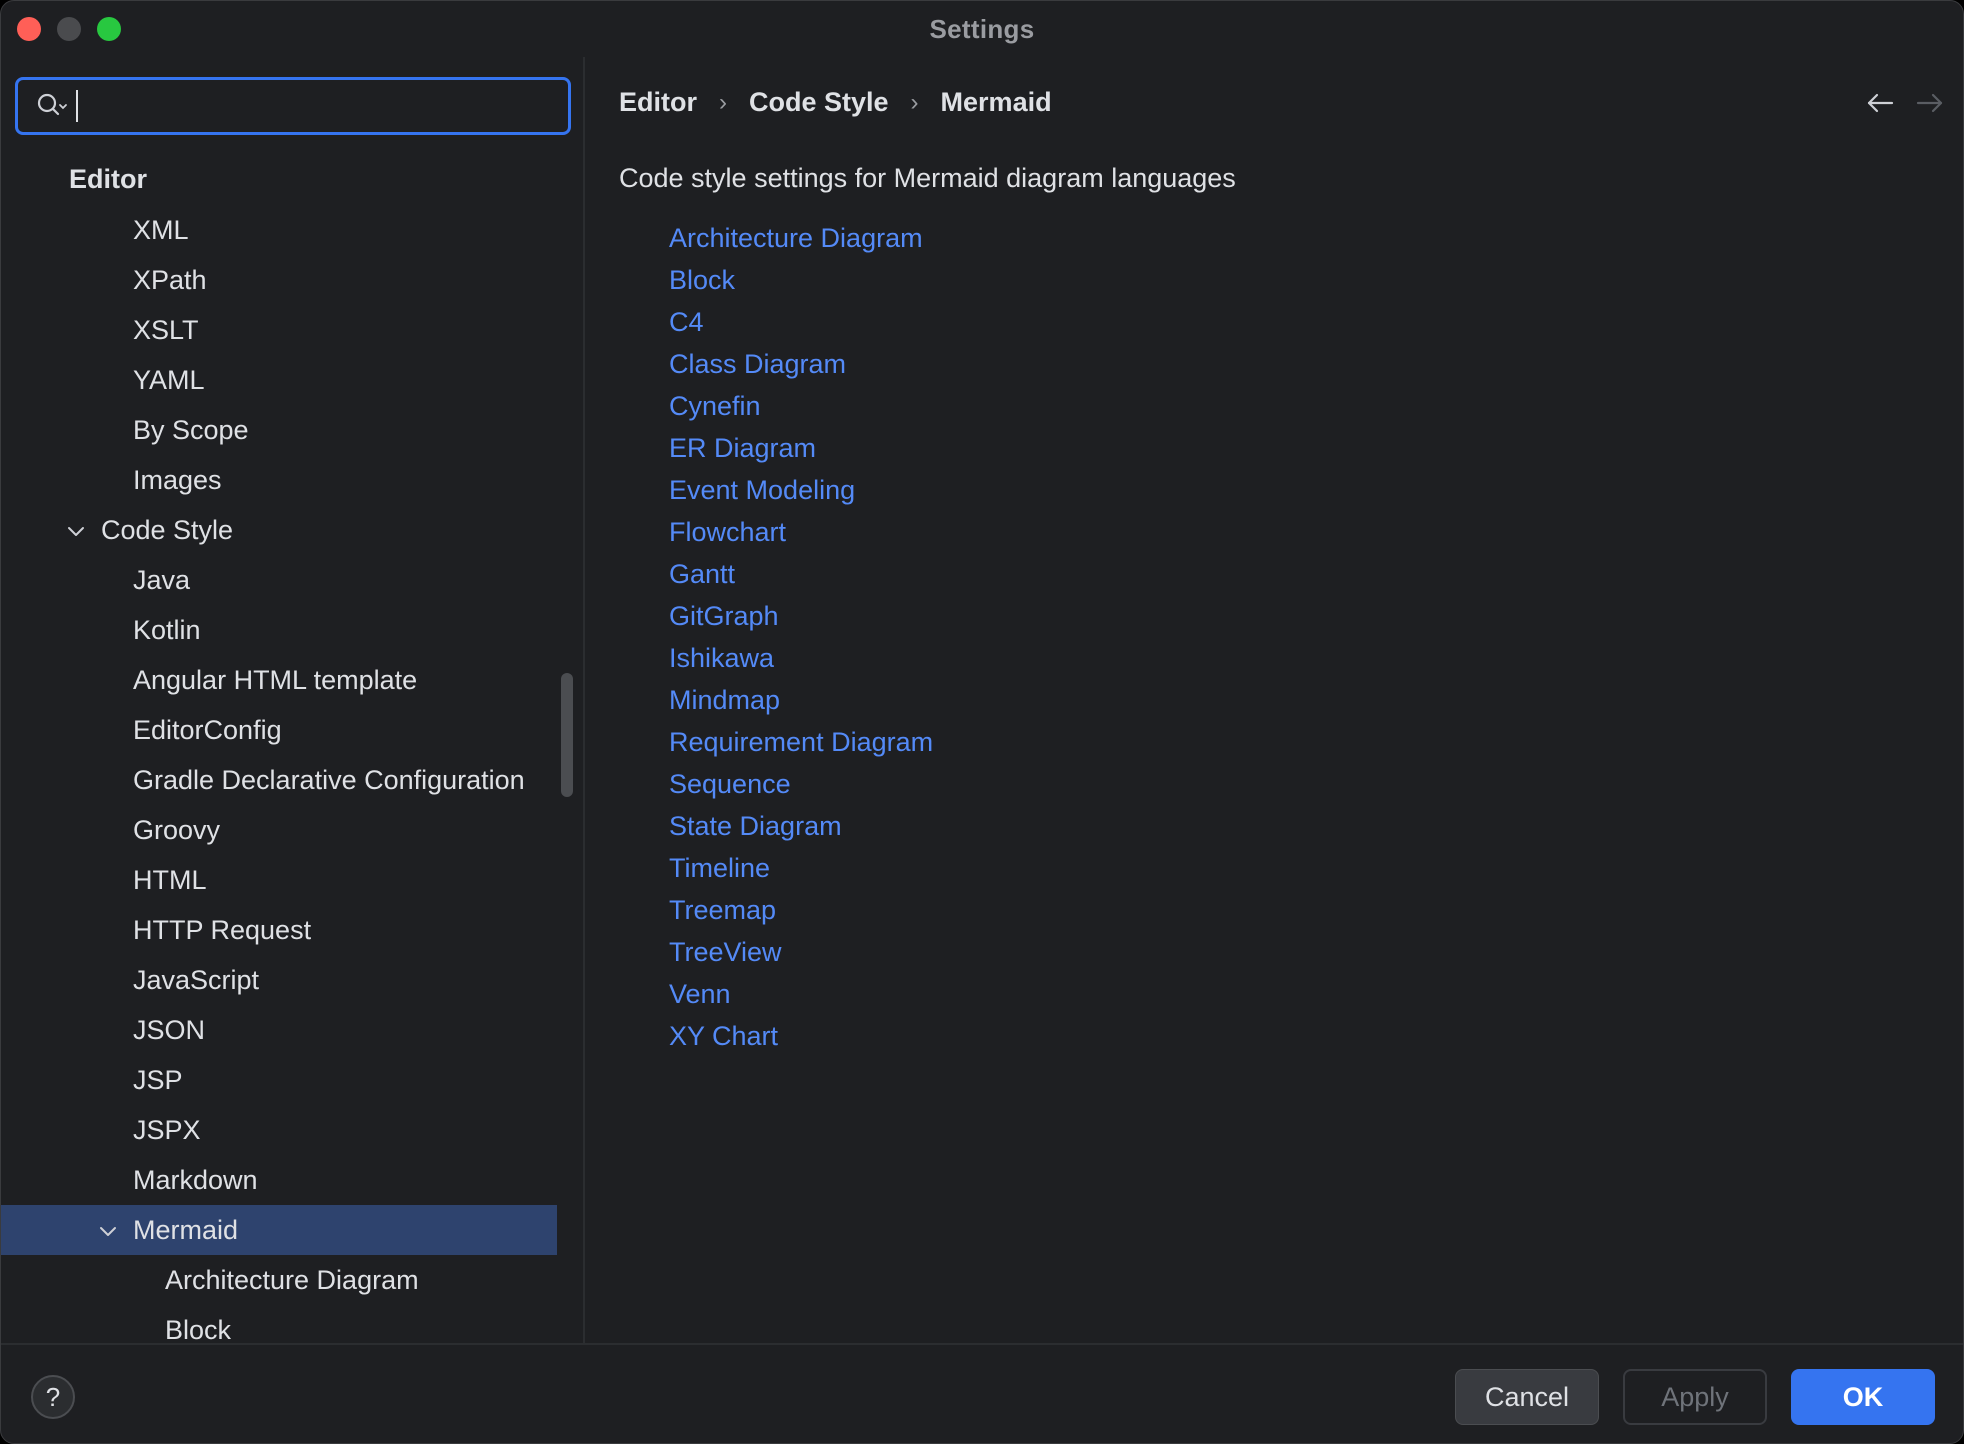 This screenshot has height=1444, width=1964. I want to click on window-controls, so click(69, 29).